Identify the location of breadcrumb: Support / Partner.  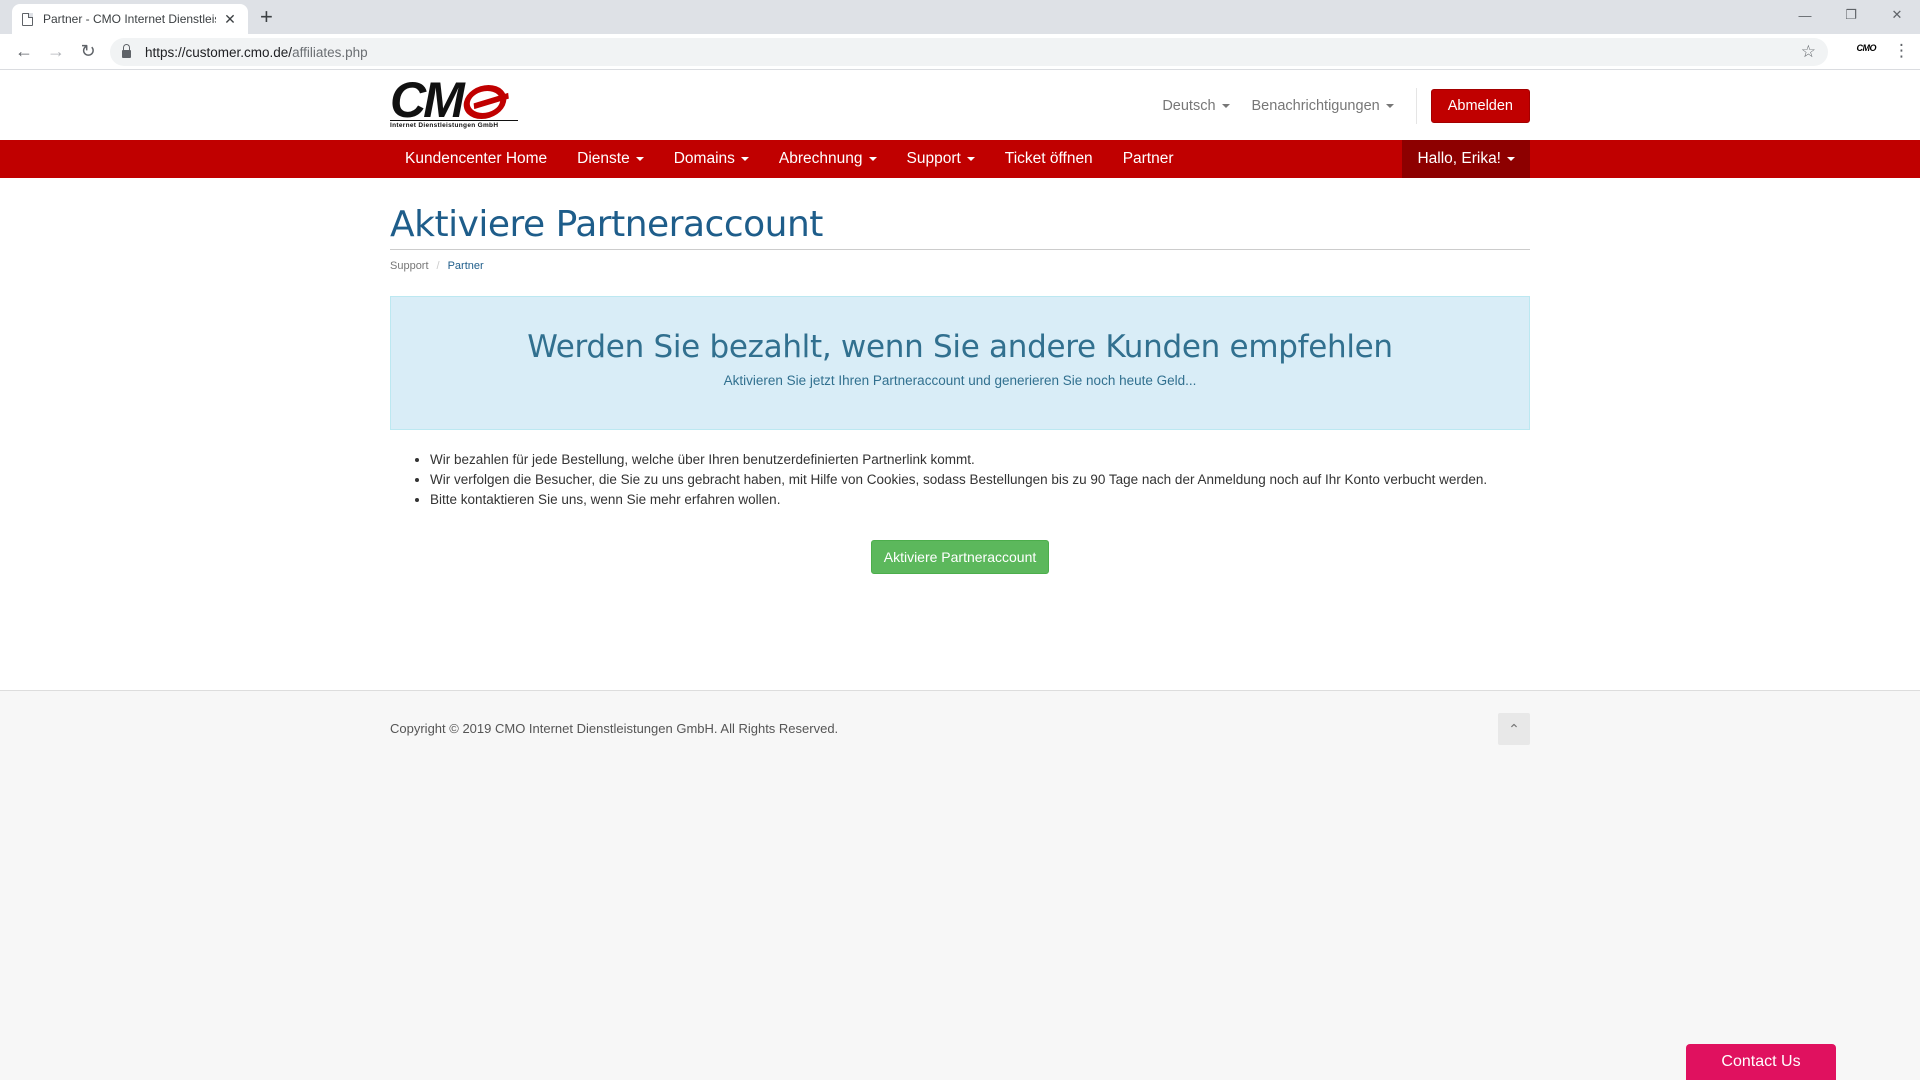
(960, 266).